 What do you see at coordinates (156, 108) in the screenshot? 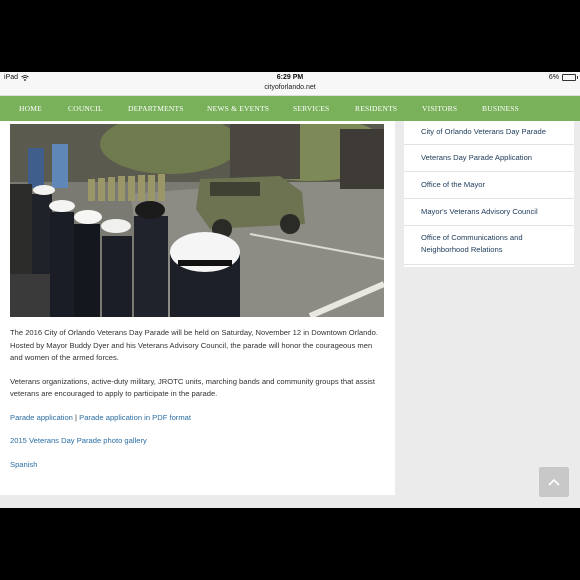
I see `nav-departments: DEPARTMENTS` at bounding box center [156, 108].